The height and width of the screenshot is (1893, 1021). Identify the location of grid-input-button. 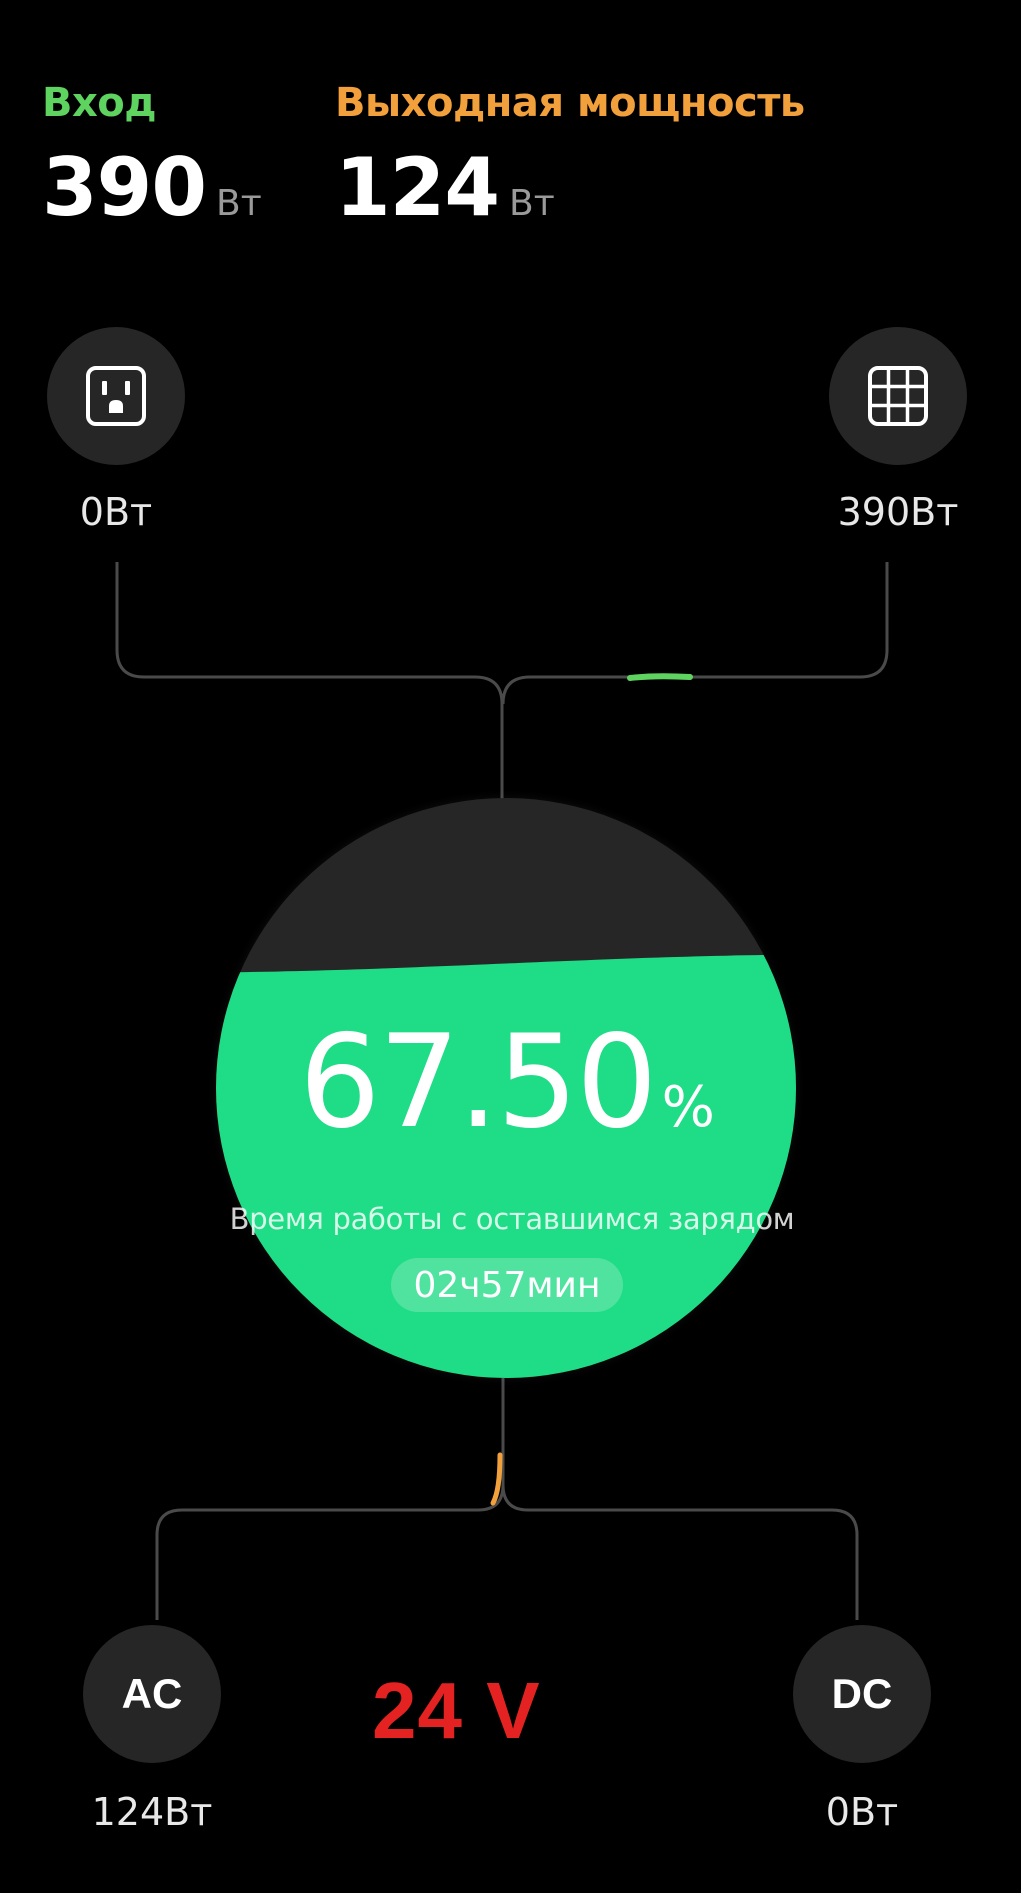
(116, 396).